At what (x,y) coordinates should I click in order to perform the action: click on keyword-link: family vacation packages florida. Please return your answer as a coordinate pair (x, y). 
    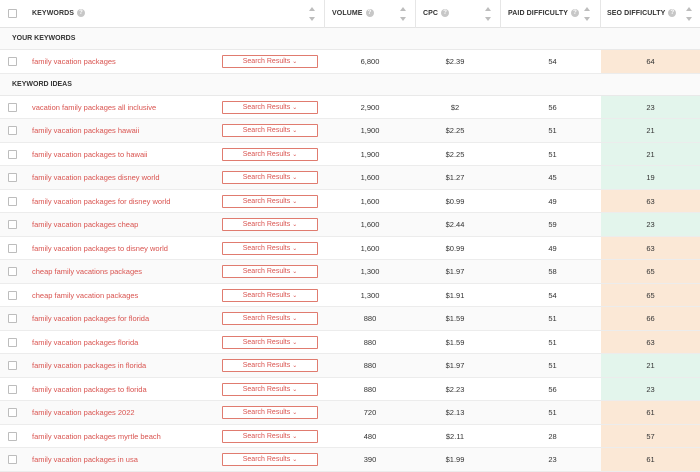
    Looking at the image, I should click on (85, 342).